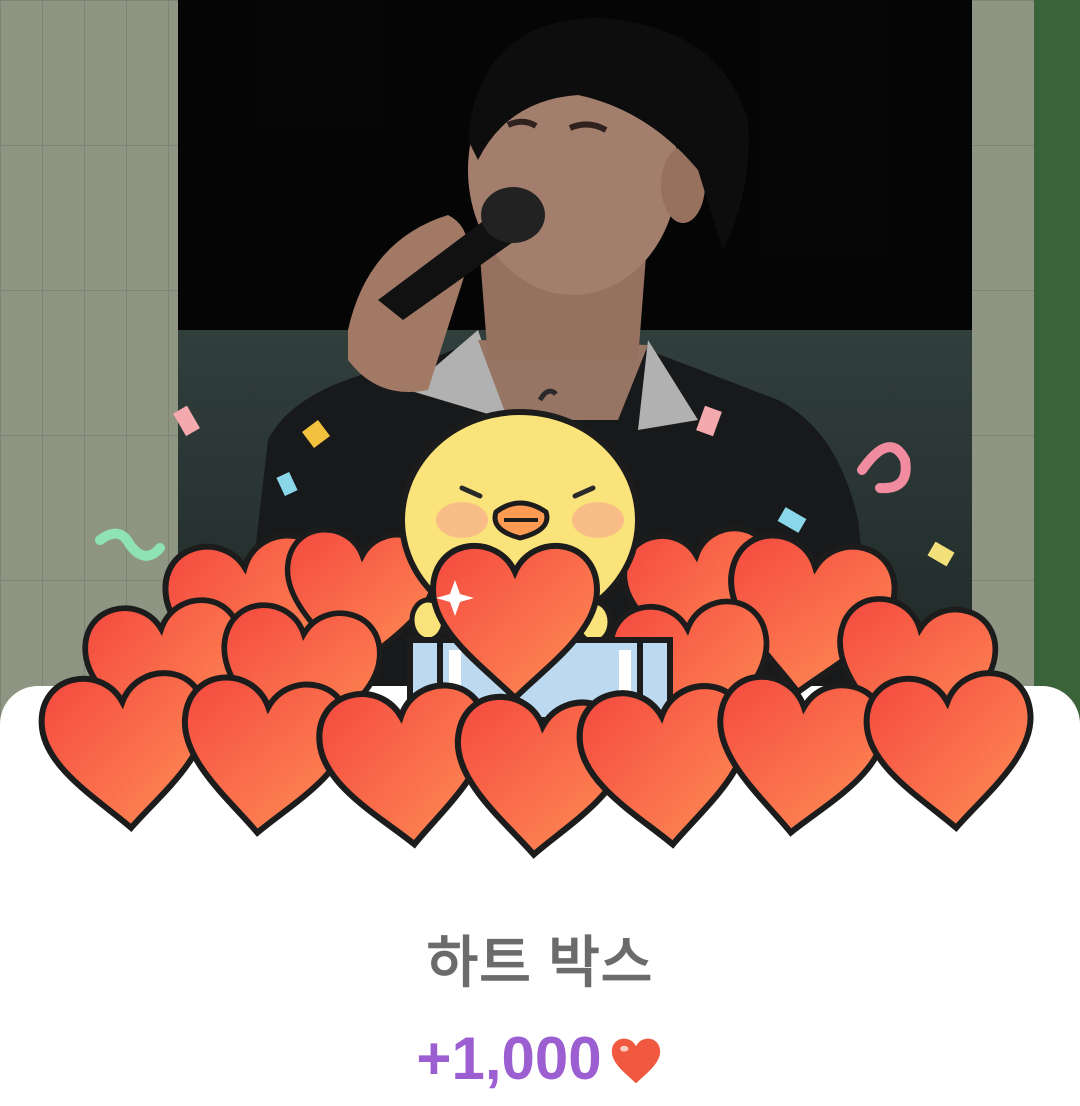  I want to click on reward-amount: +1,000, so click(509, 1058).